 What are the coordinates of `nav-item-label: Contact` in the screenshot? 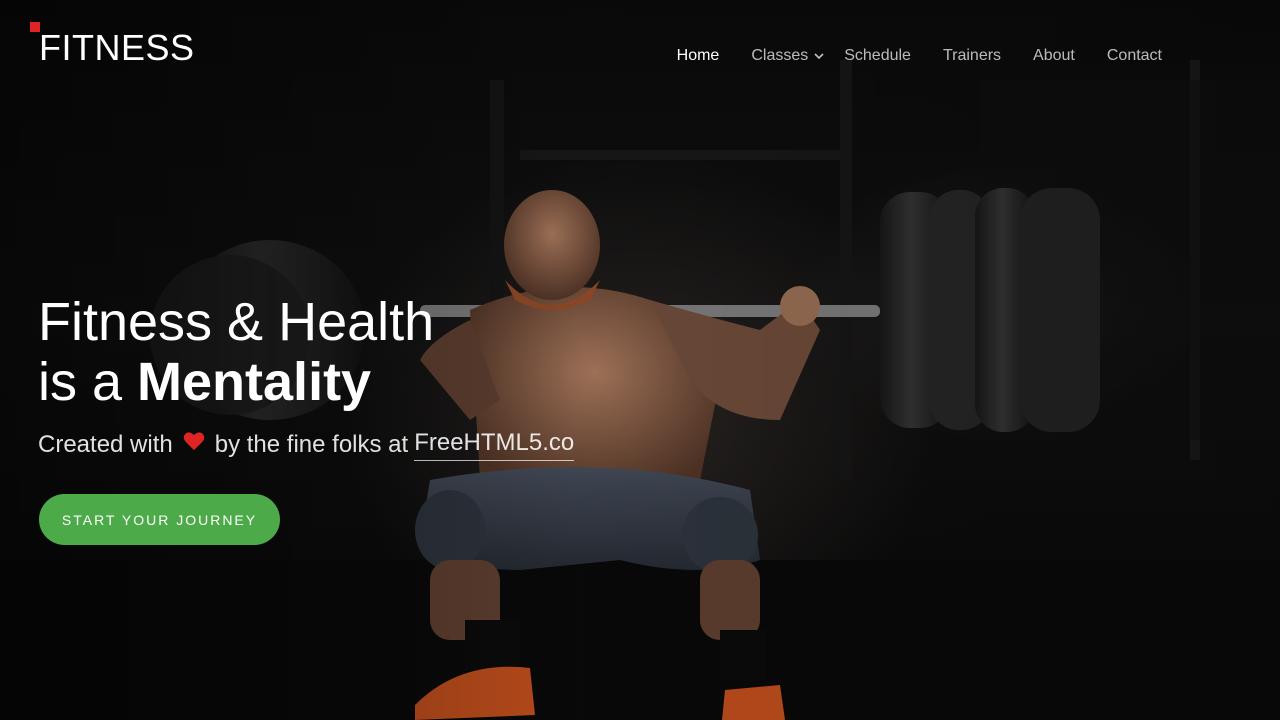 It's located at (1134, 55).